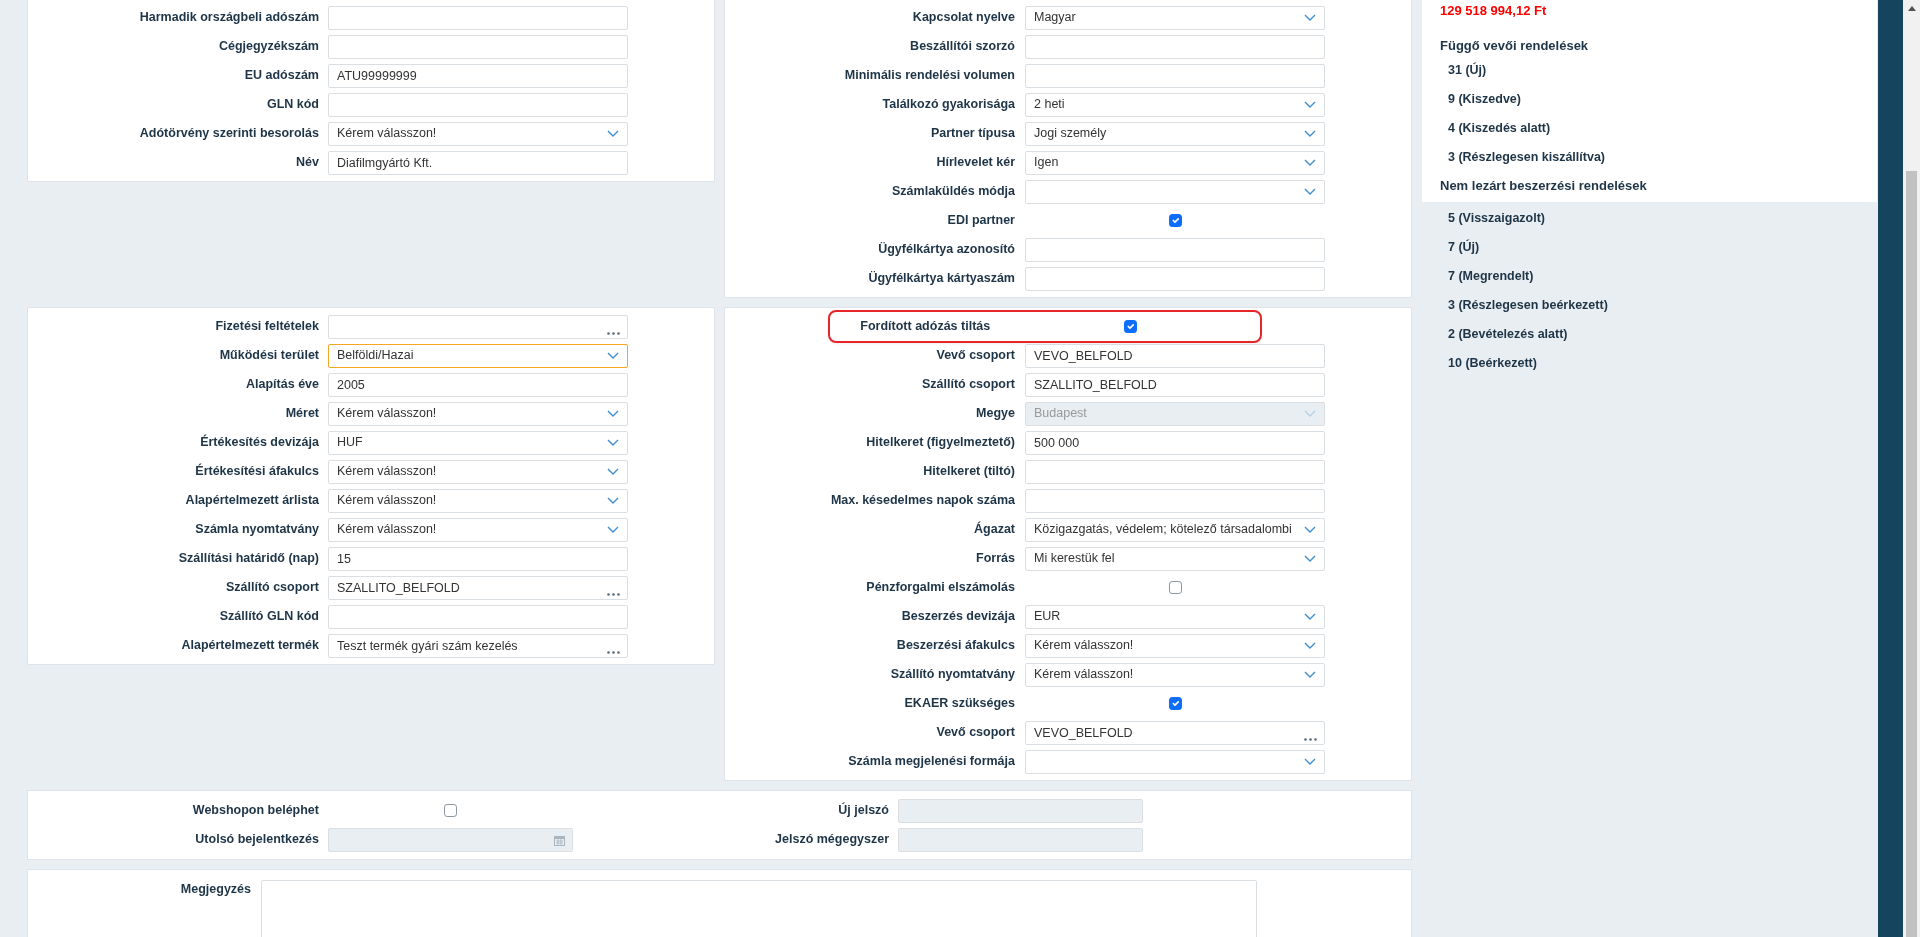 The height and width of the screenshot is (937, 1920). I want to click on select-field: EUR, so click(1175, 616).